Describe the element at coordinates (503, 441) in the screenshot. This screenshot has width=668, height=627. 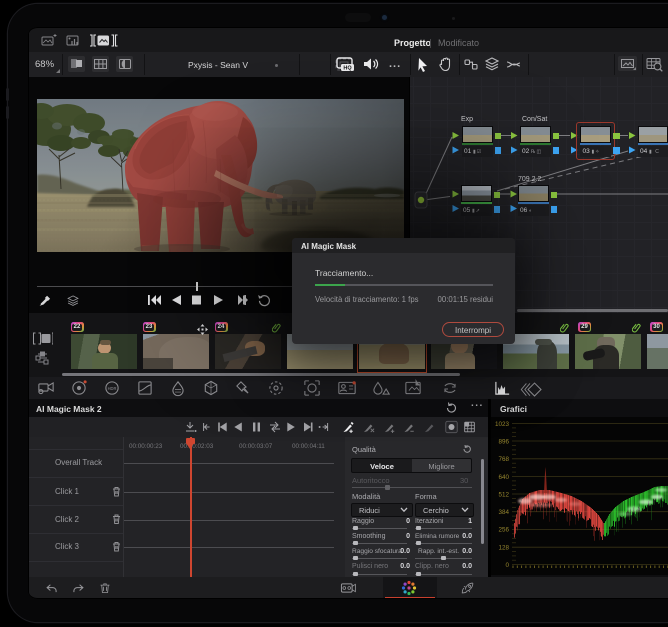
I see `svg-text: 896` at that location.